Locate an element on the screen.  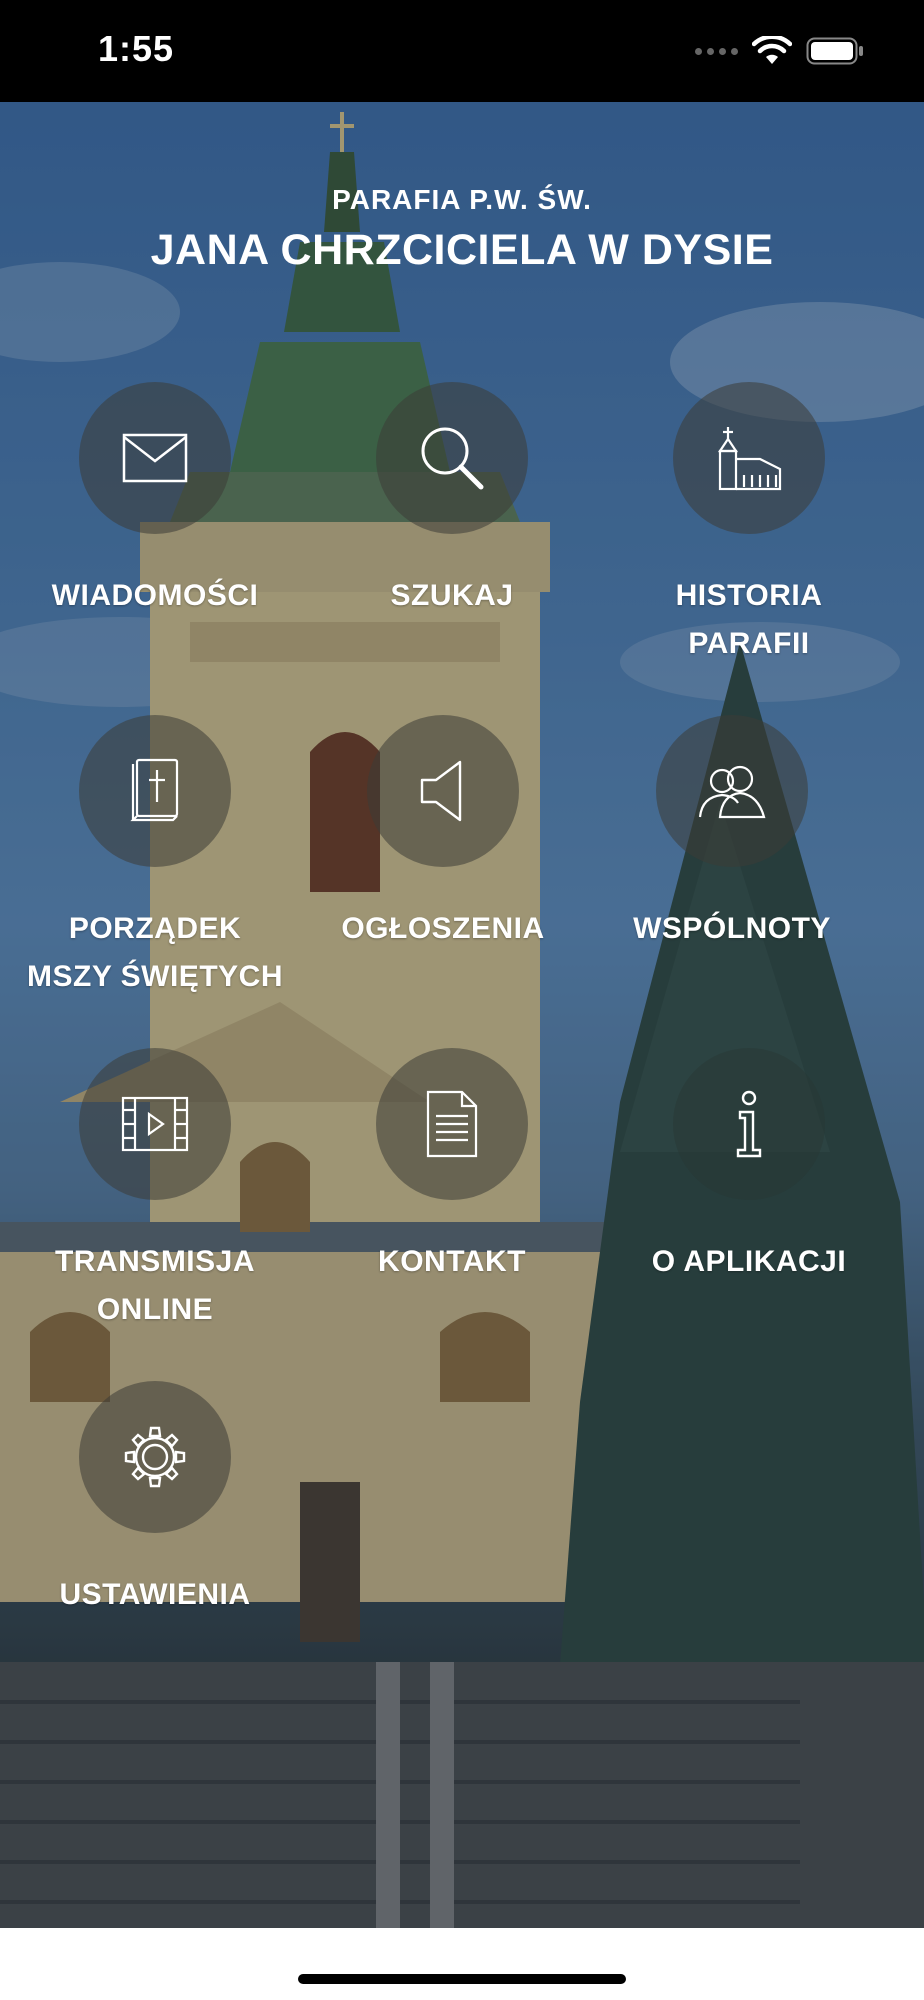
video-icon is located at coordinates (155, 1124).